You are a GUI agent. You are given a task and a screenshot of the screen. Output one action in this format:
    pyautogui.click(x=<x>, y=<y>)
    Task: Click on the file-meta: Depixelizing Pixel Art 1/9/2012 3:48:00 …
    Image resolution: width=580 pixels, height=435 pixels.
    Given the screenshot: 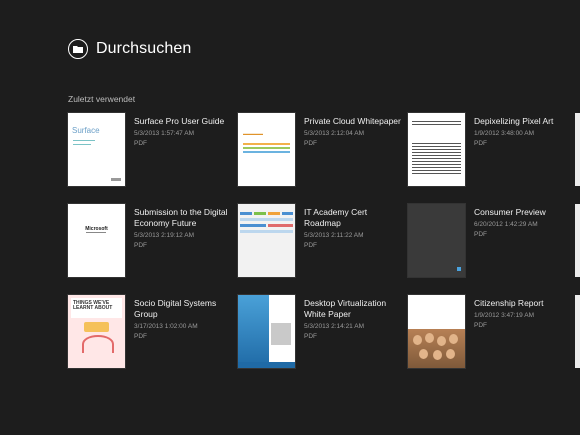 What is the action you would take?
    pyautogui.click(x=524, y=149)
    